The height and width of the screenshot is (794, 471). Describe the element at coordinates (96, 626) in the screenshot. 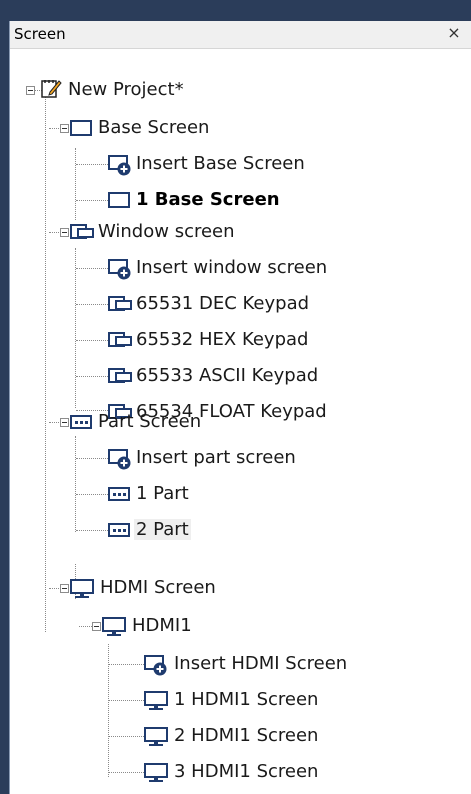

I see `collapse-hdmi1-toggle` at that location.